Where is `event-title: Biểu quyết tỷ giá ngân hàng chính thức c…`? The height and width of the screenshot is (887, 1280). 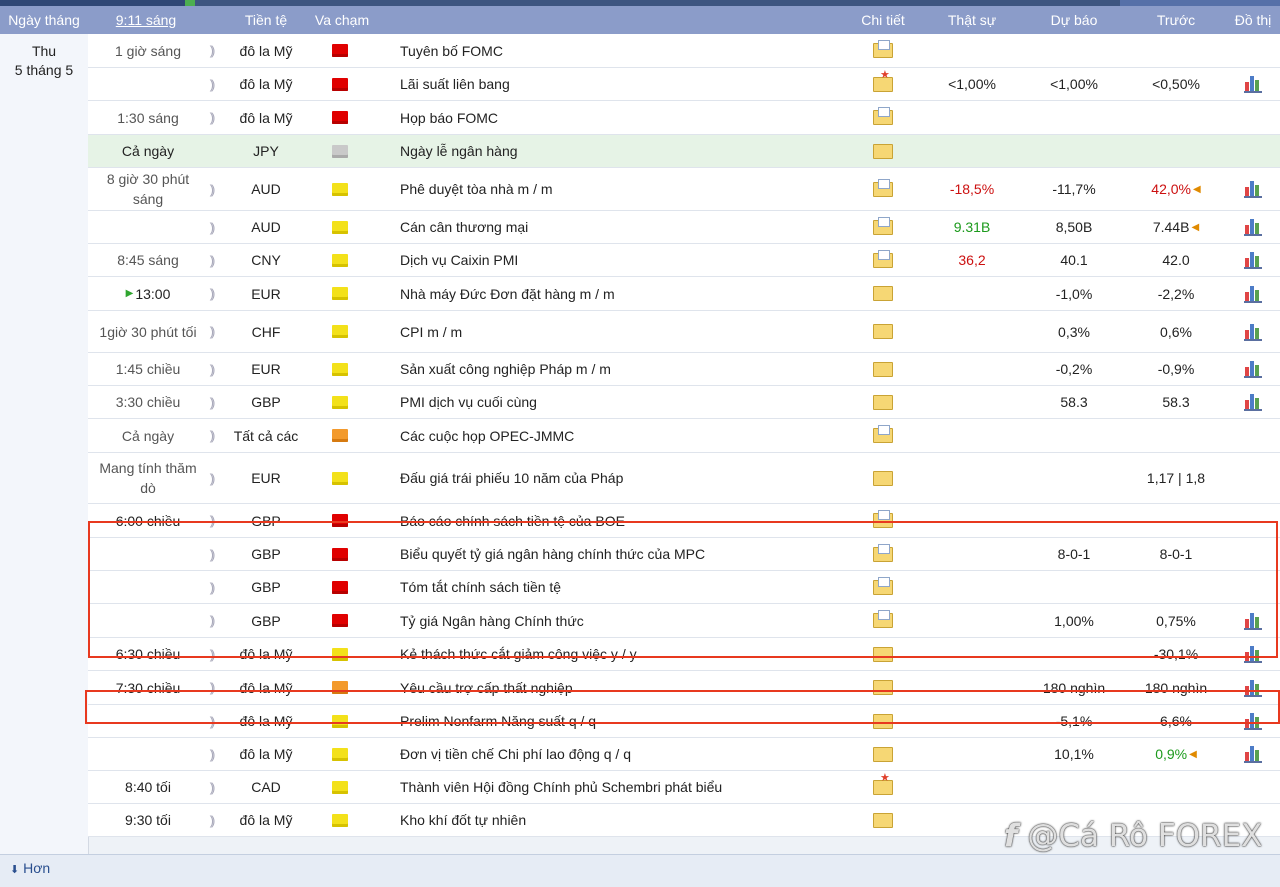
event-title: Biểu quyết tỷ giá ngân hàng chính thức c… is located at coordinates (620, 554).